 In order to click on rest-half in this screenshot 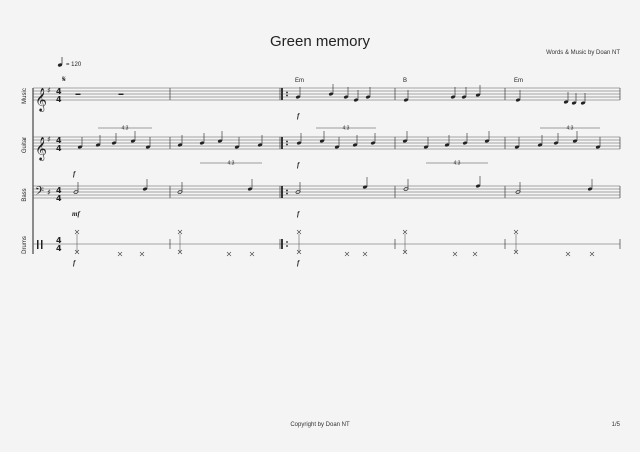, I will do `click(121, 94)`.